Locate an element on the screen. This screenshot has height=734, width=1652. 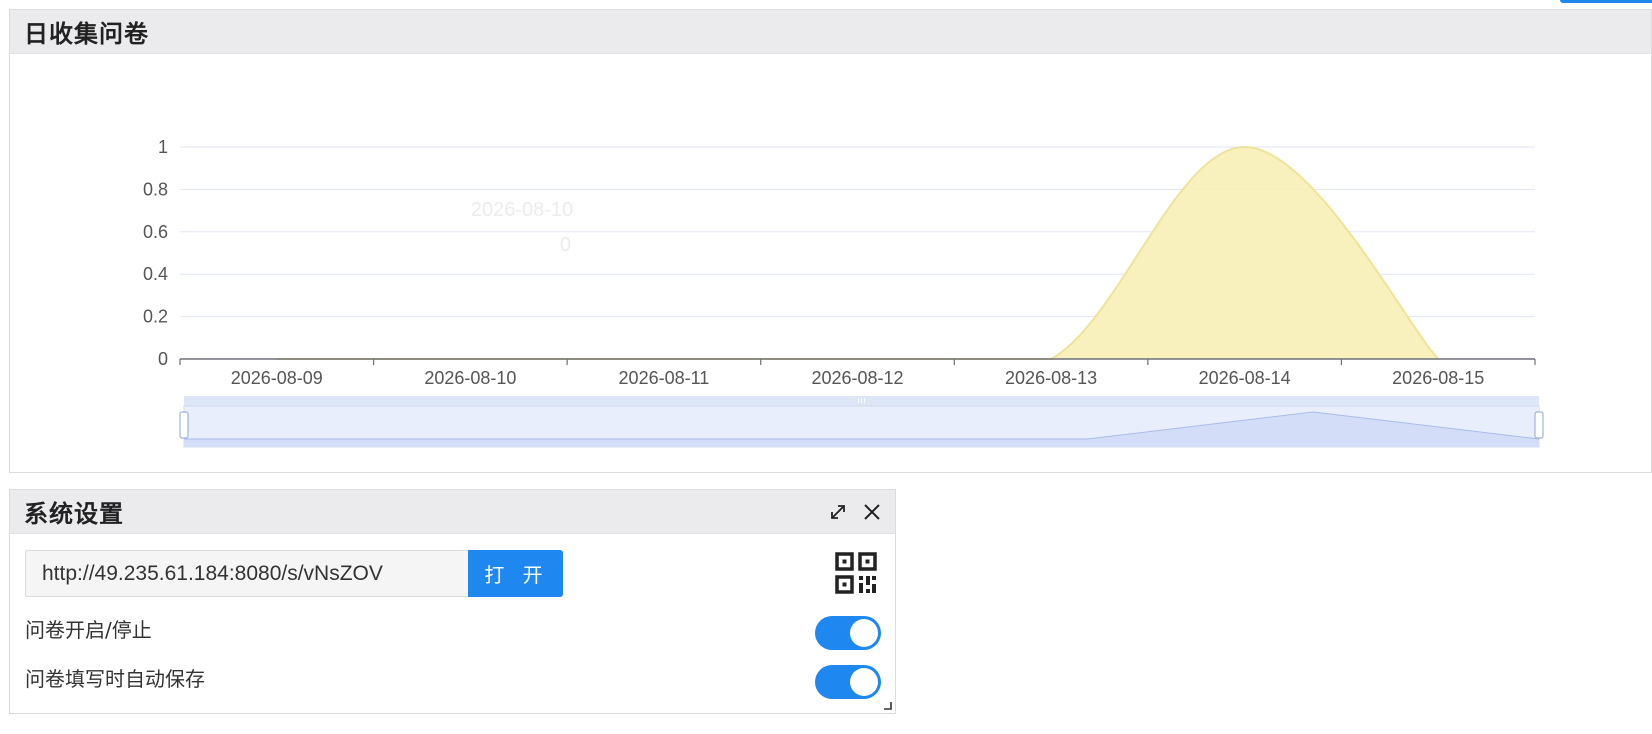
settings-header-actions is located at coordinates (855, 512).